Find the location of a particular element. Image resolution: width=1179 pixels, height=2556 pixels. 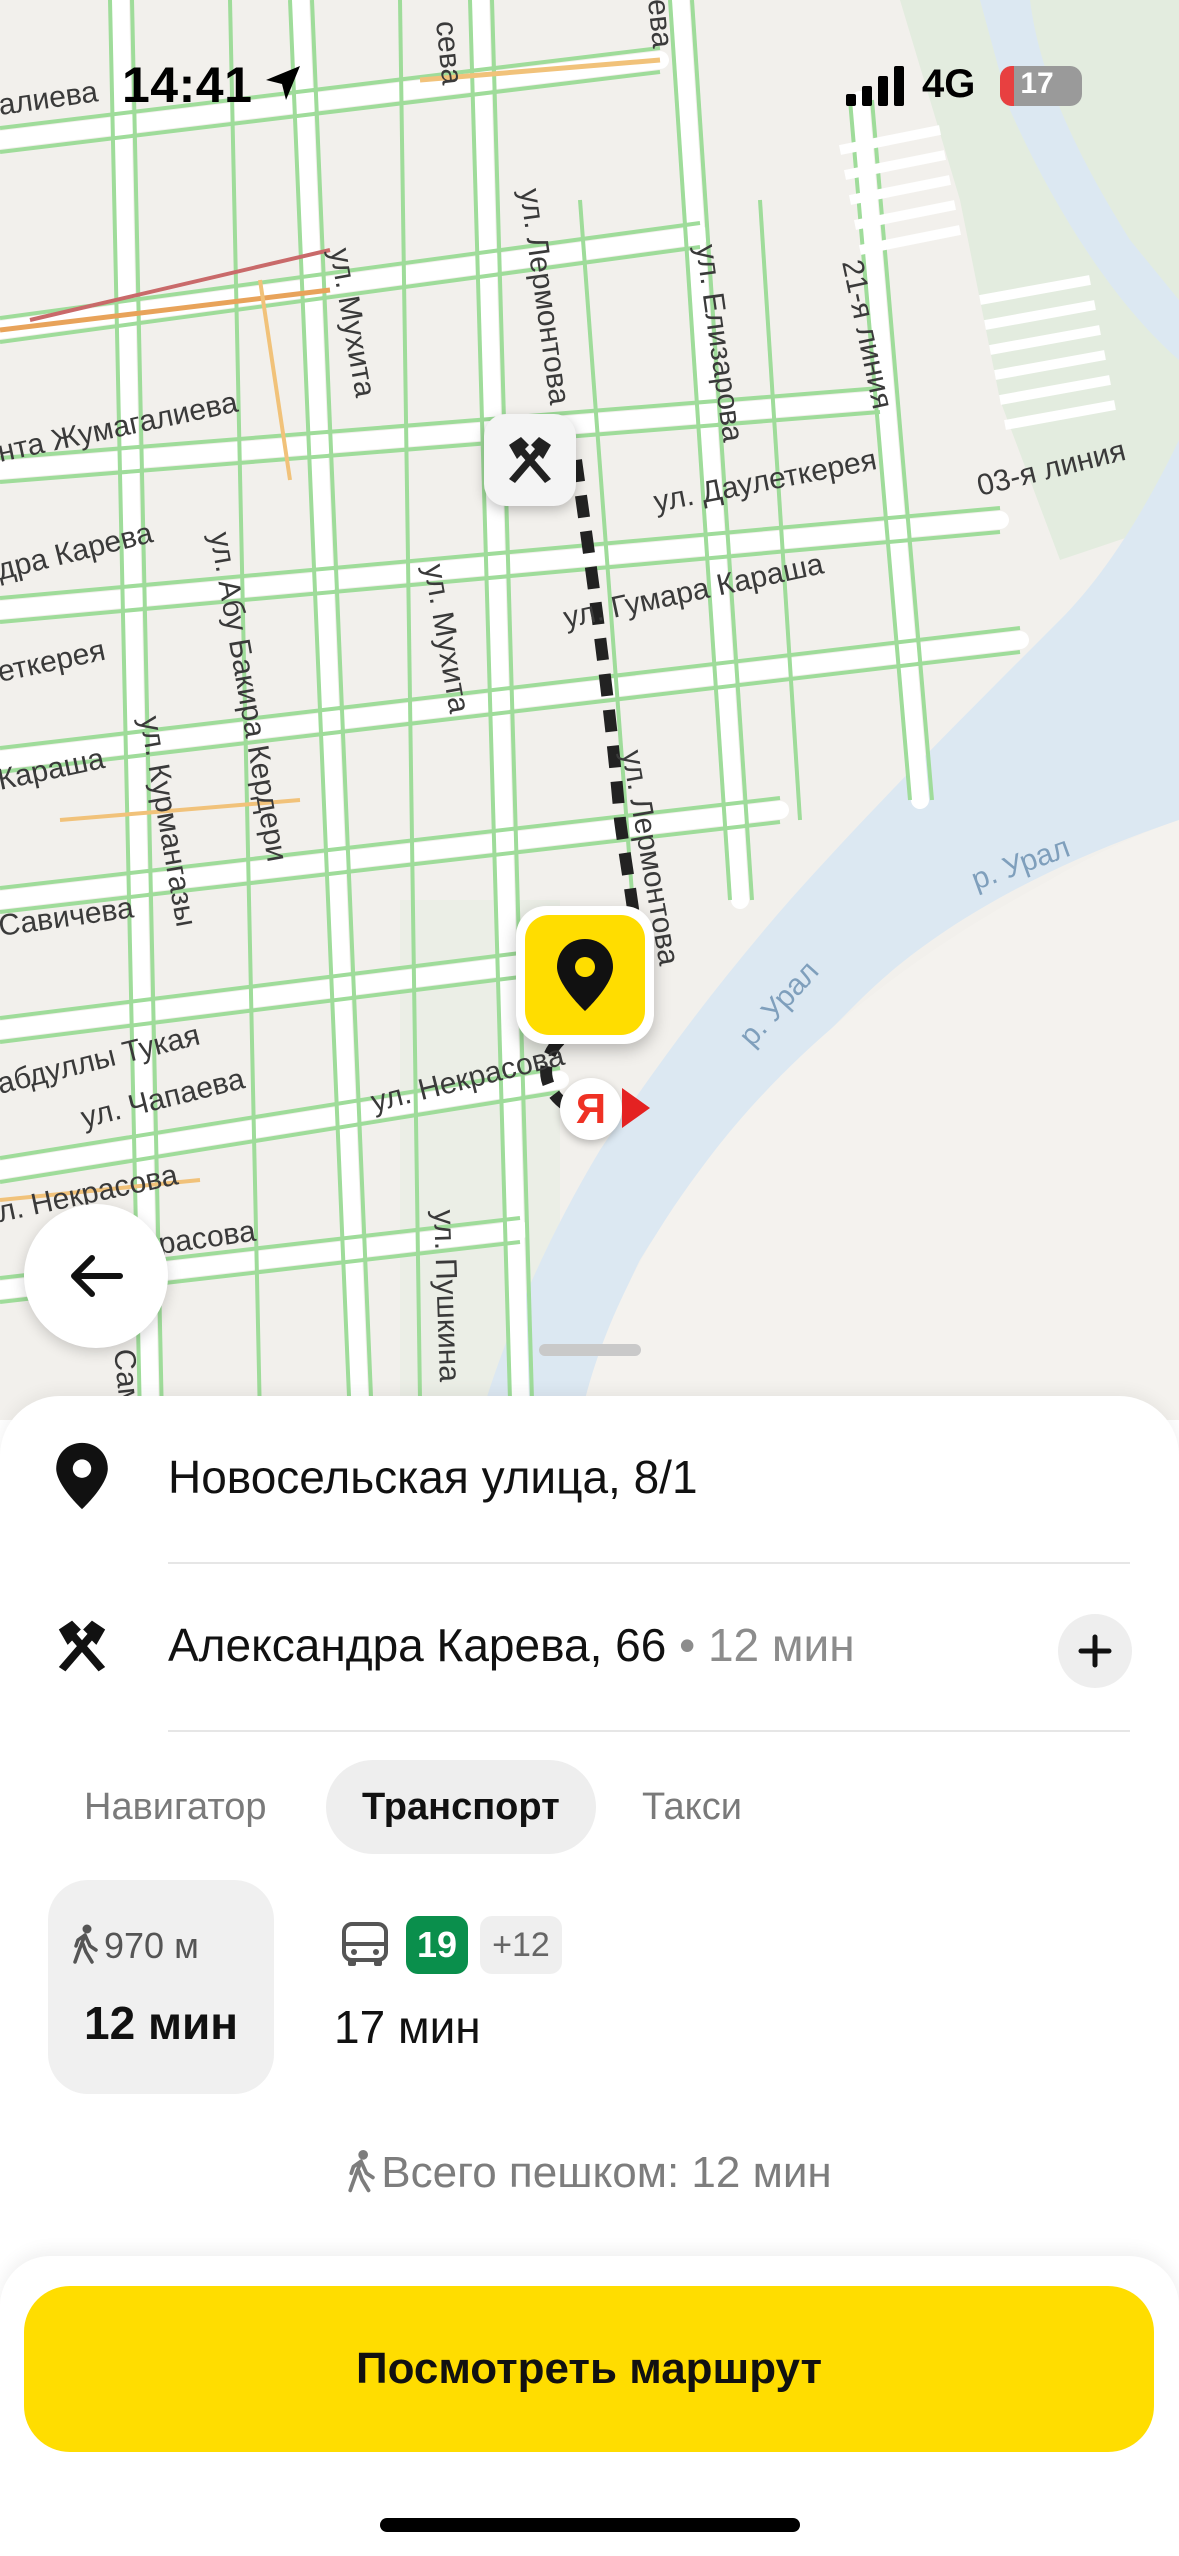

back-arrow-icon is located at coordinates (97, 1276).